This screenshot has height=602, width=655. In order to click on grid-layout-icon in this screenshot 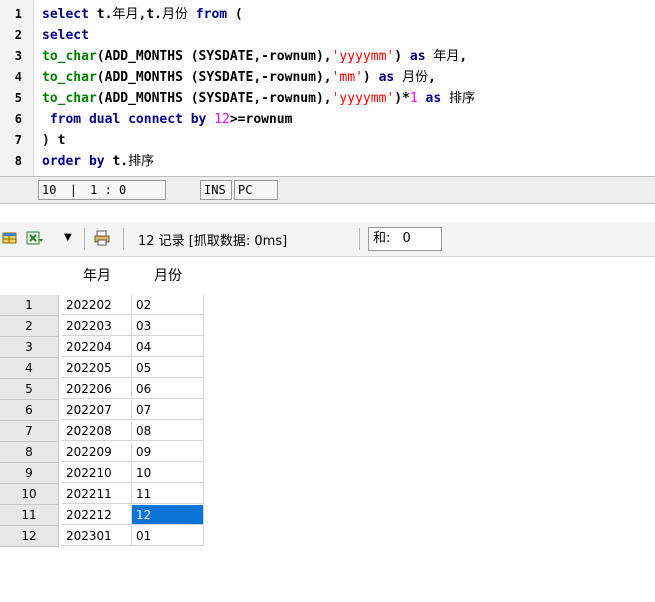, I will do `click(10, 238)`.